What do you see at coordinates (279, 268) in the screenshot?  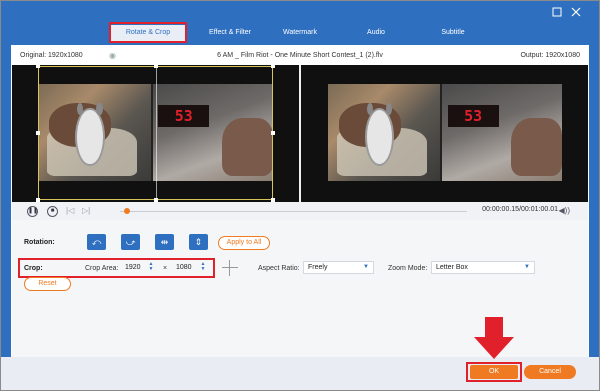 I see `aspect-ratio-label: Aspect Ratio:` at bounding box center [279, 268].